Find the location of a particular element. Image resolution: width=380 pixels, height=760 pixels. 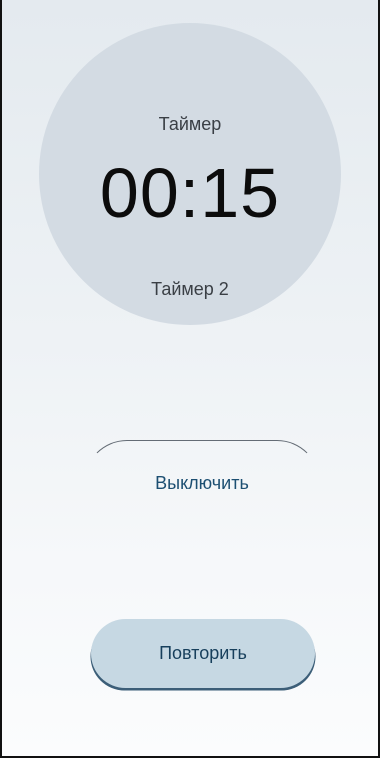

repeat-button: Повторить is located at coordinates (203, 653).